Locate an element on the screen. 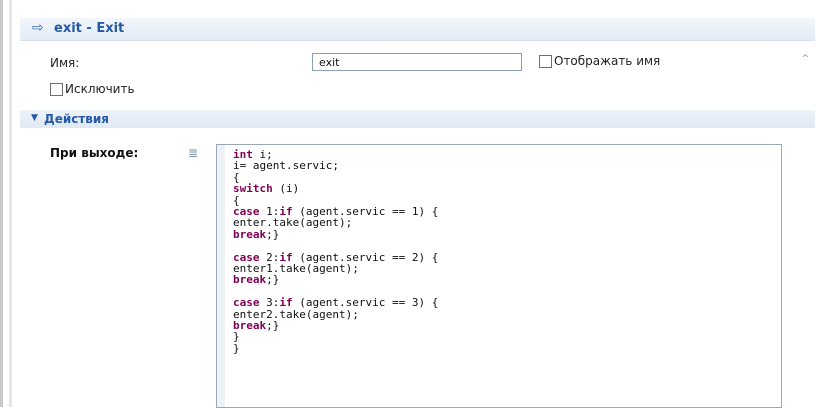 The height and width of the screenshot is (408, 827). code-line: switch (i) is located at coordinates (335, 188).